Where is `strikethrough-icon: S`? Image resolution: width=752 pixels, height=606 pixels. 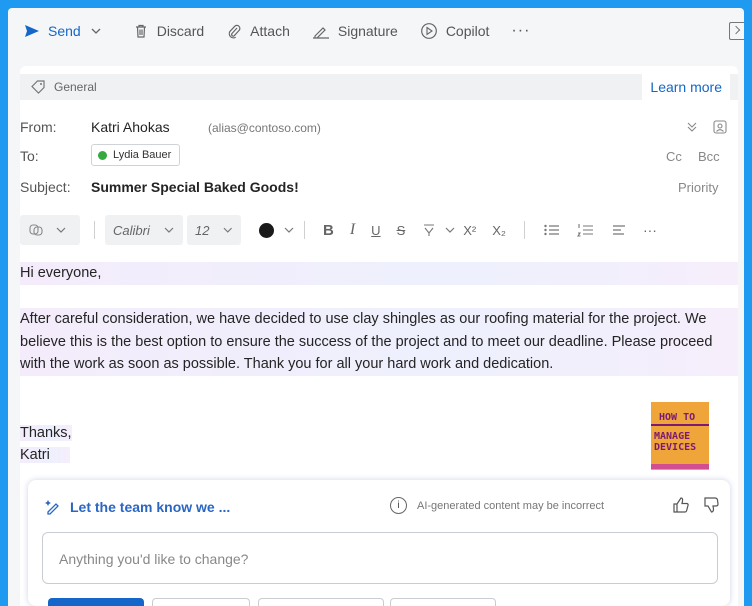
strikethrough-icon: S is located at coordinates (401, 230).